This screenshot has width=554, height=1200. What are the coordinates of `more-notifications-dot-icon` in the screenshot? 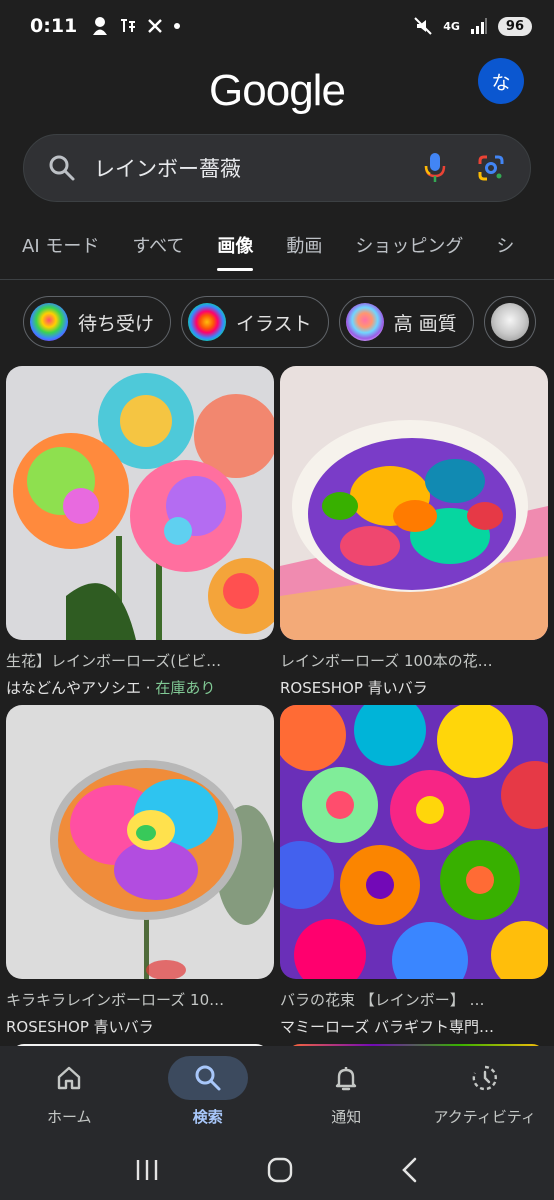 It's located at (177, 26).